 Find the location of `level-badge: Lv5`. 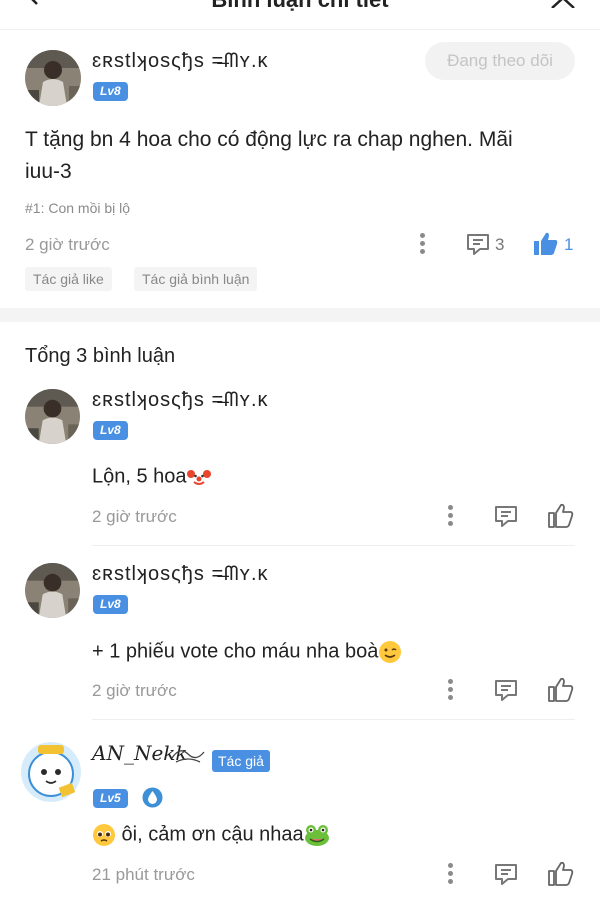

level-badge: Lv5 is located at coordinates (110, 798).